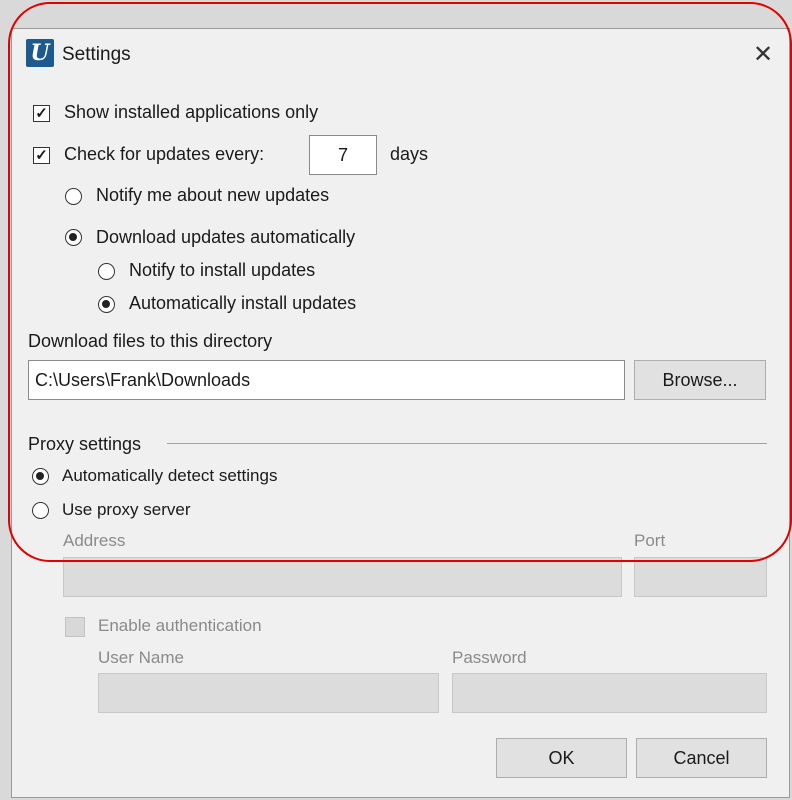 This screenshot has height=800, width=792. What do you see at coordinates (467, 443) in the screenshot?
I see `group-divider` at bounding box center [467, 443].